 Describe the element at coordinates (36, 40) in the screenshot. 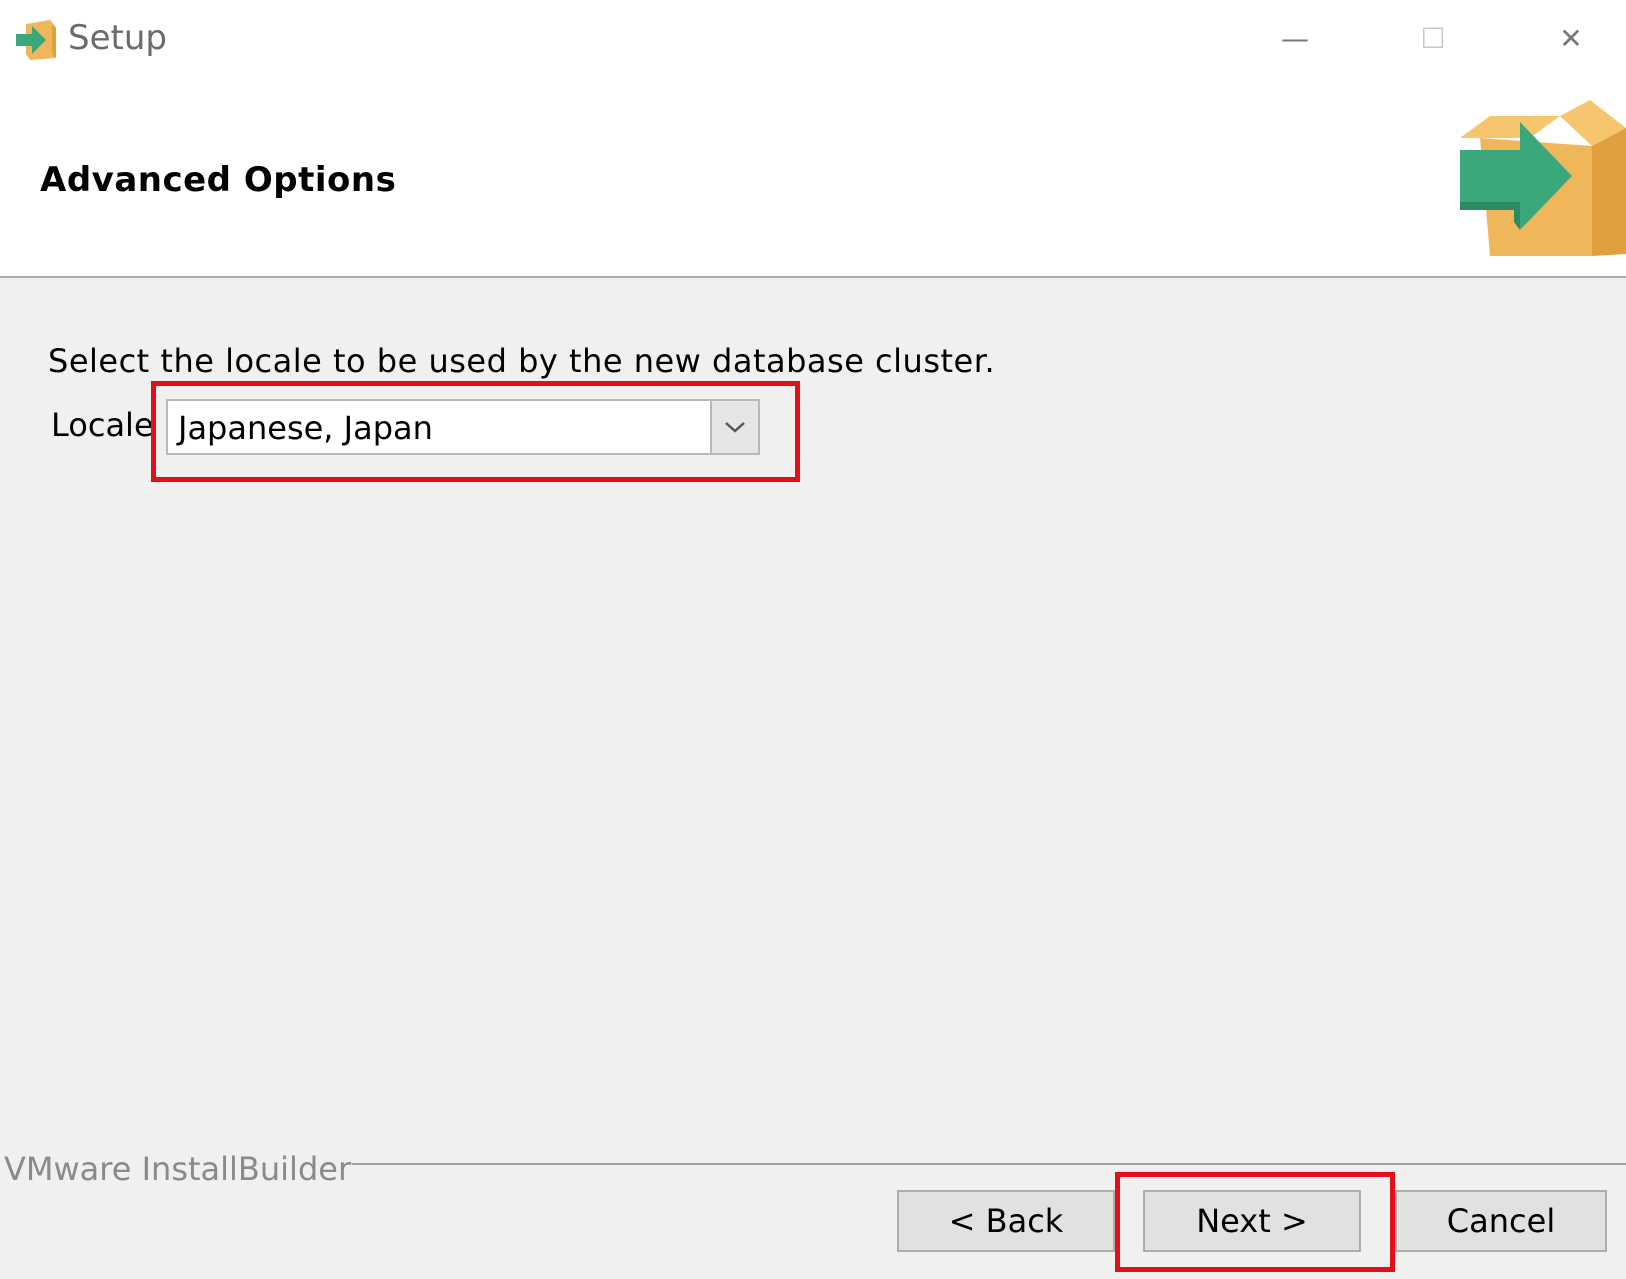

I see `installer-app-icon` at that location.